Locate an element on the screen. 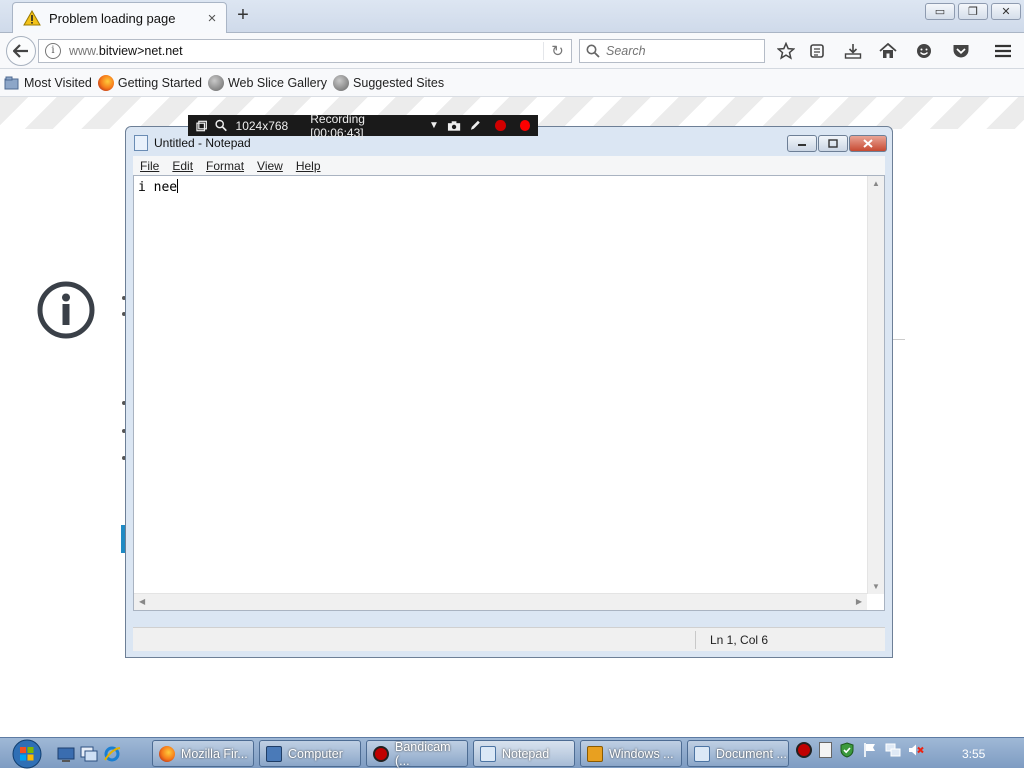 This screenshot has height=769, width=1024. scroll-left-arrow: ◀ is located at coordinates (142, 601).